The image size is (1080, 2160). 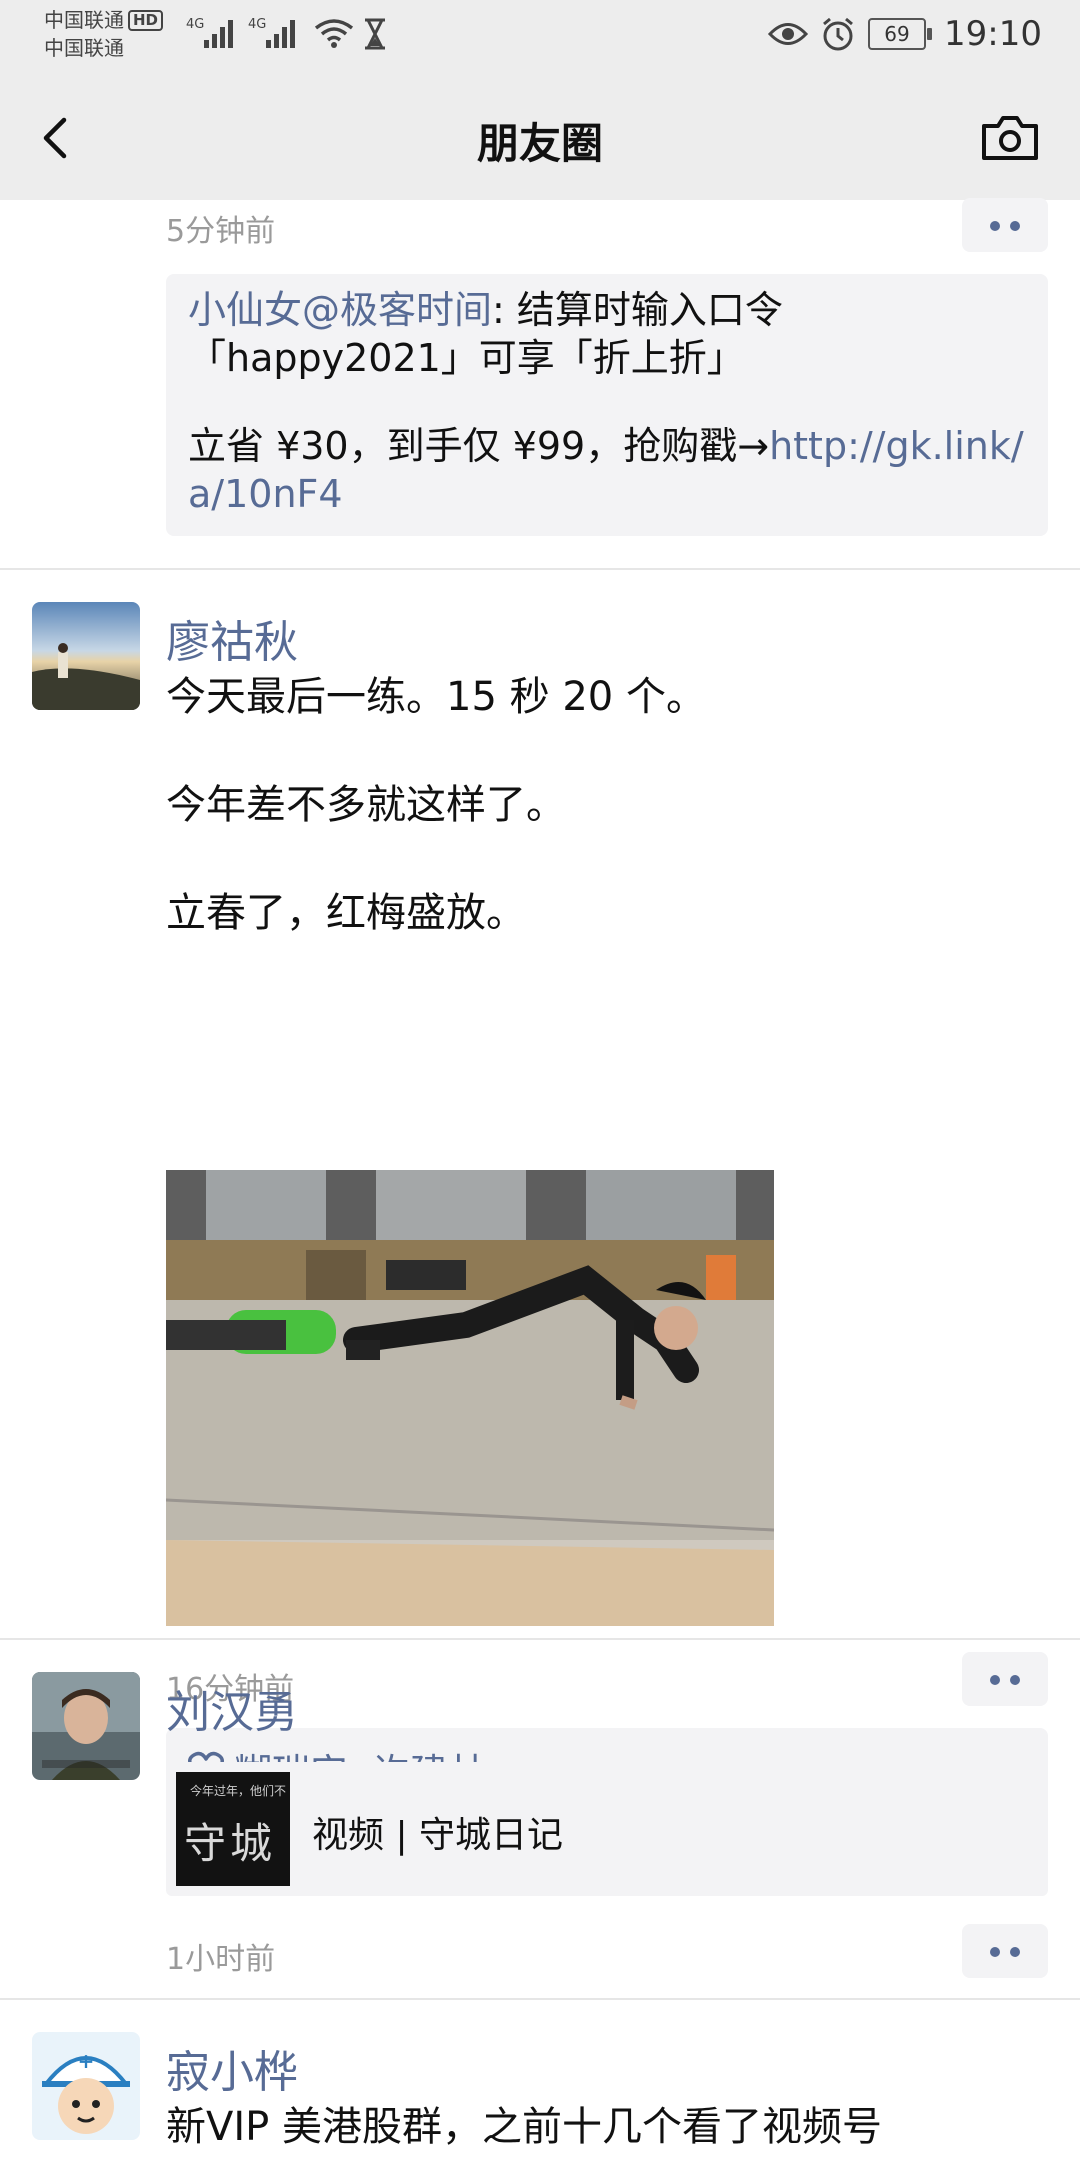 I want to click on post-text: 今天最后一练。15 秒 20 个。 今年差不多就这样了。 立春了，红梅盛放。, so click(x=436, y=805).